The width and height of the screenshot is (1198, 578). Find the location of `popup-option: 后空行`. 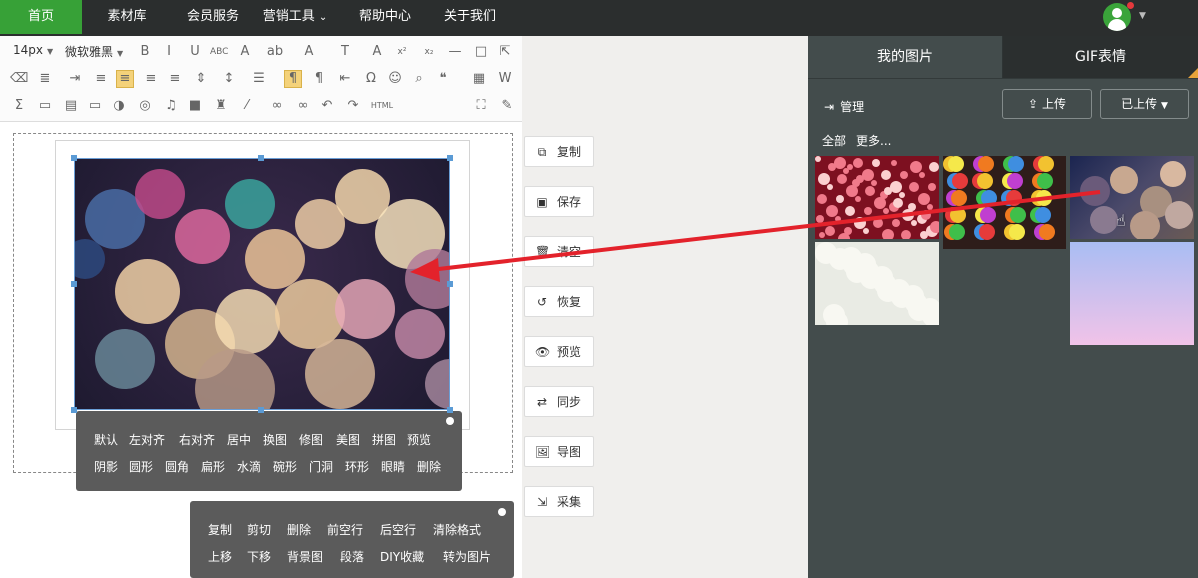

popup-option: 后空行 is located at coordinates (398, 529).